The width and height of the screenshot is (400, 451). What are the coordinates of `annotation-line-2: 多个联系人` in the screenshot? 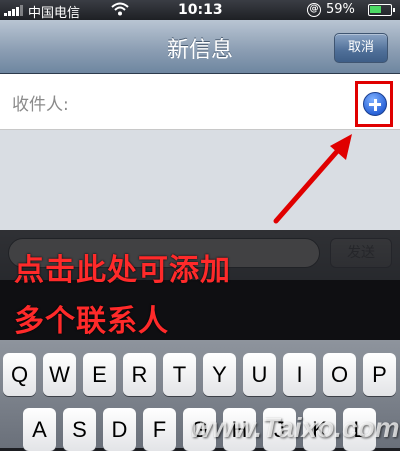 It's located at (91, 321).